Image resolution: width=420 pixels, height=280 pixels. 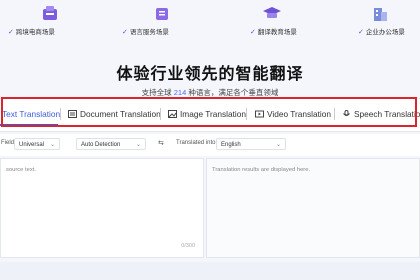 What do you see at coordinates (299, 114) in the screenshot?
I see `tab-label: Video Translation` at bounding box center [299, 114].